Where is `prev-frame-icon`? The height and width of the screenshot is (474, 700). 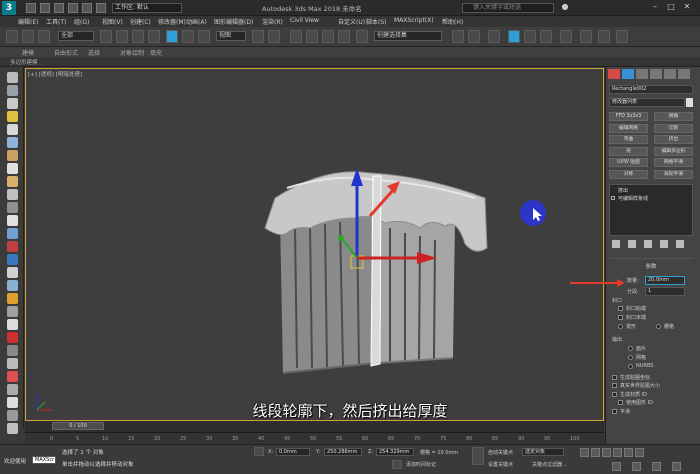 prev-frame-icon is located at coordinates (595, 452).